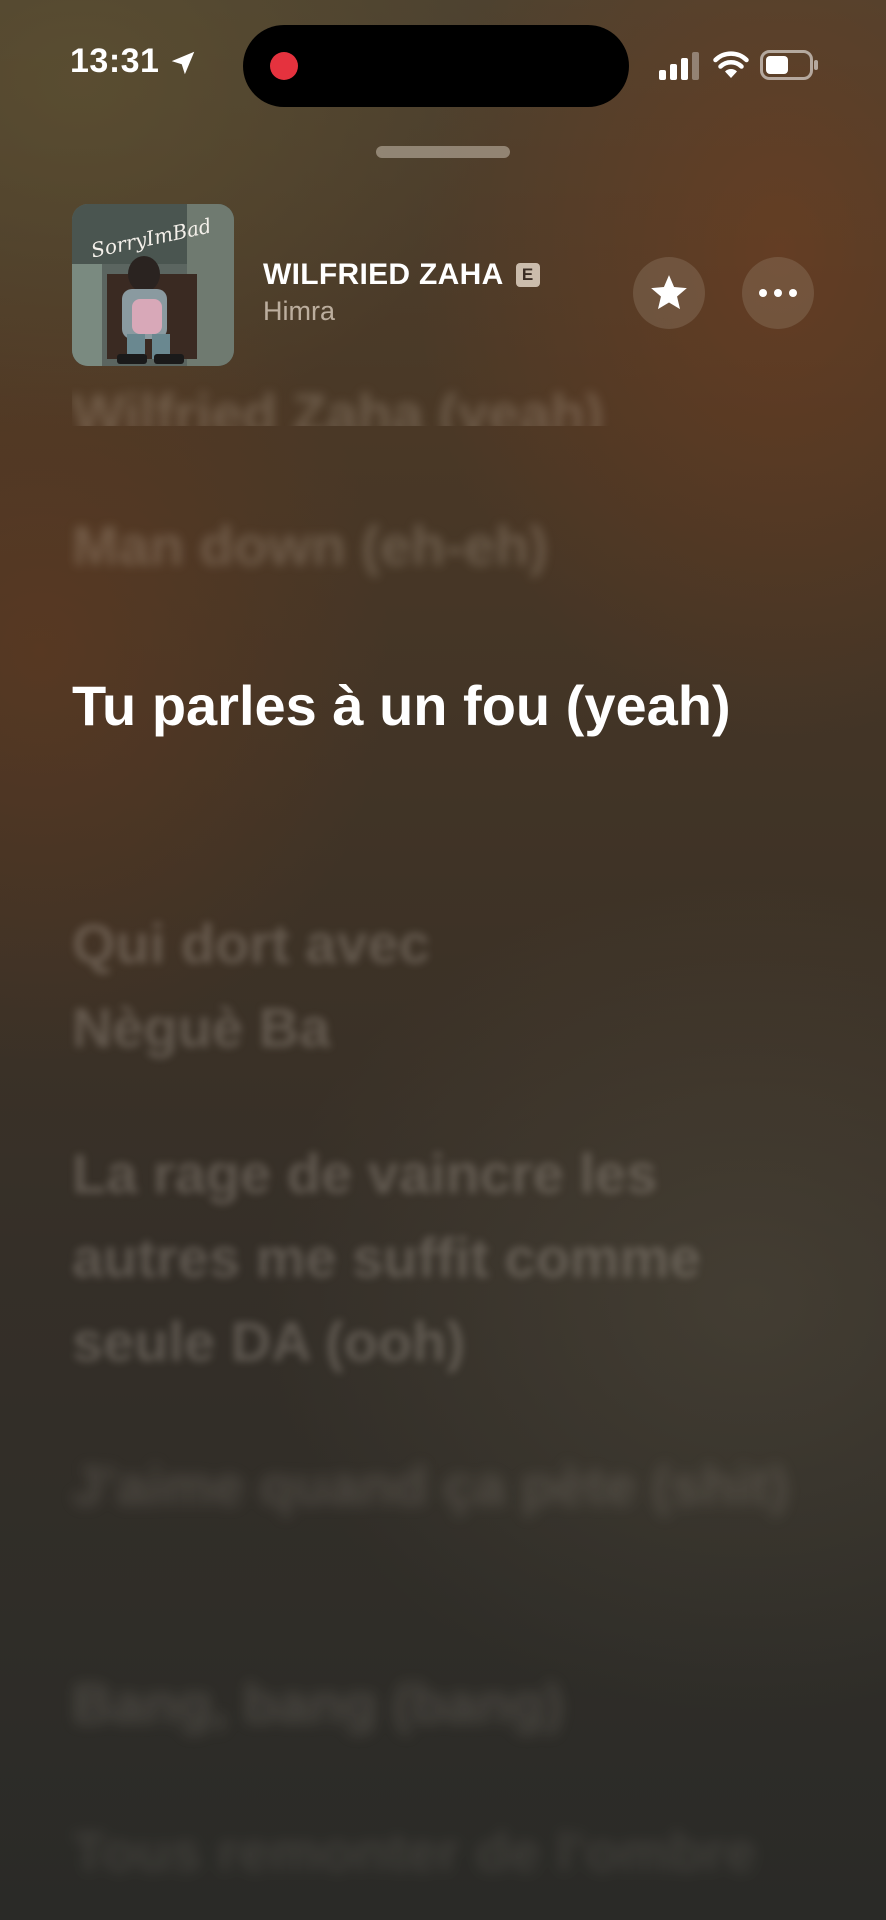  I want to click on lyric-line: J'aime quand ça pète (shit), so click(442, 1486).